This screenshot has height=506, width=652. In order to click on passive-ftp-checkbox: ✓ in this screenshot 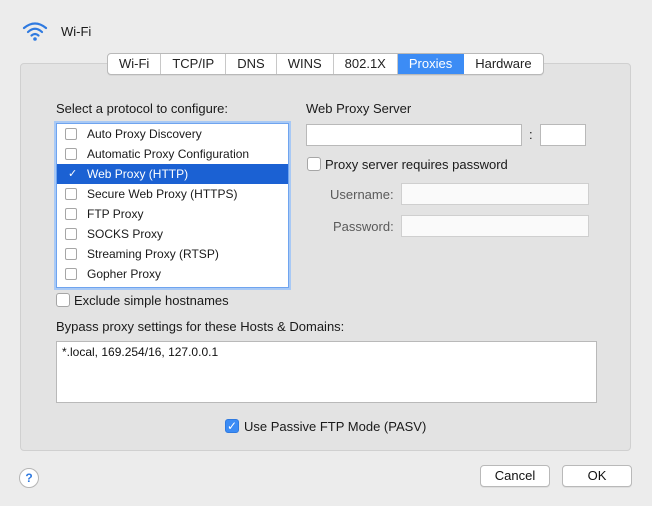, I will do `click(232, 426)`.